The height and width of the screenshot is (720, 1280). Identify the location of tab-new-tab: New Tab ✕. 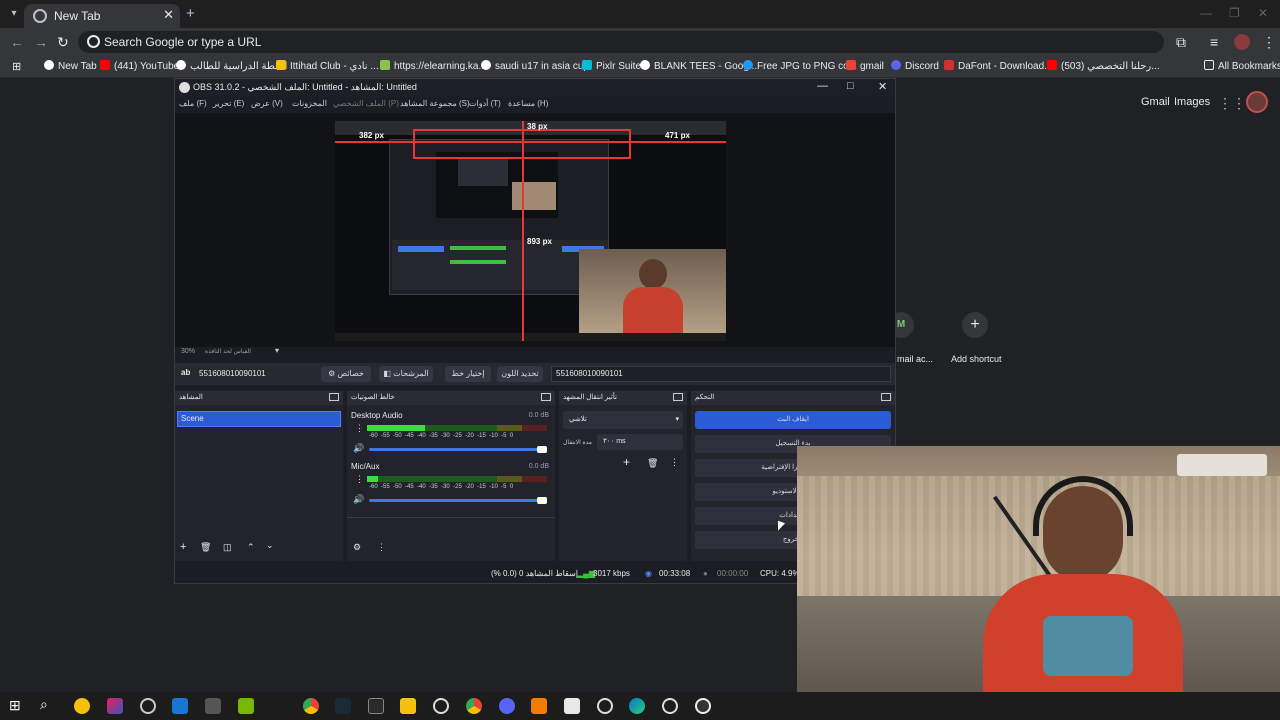
(102, 16).